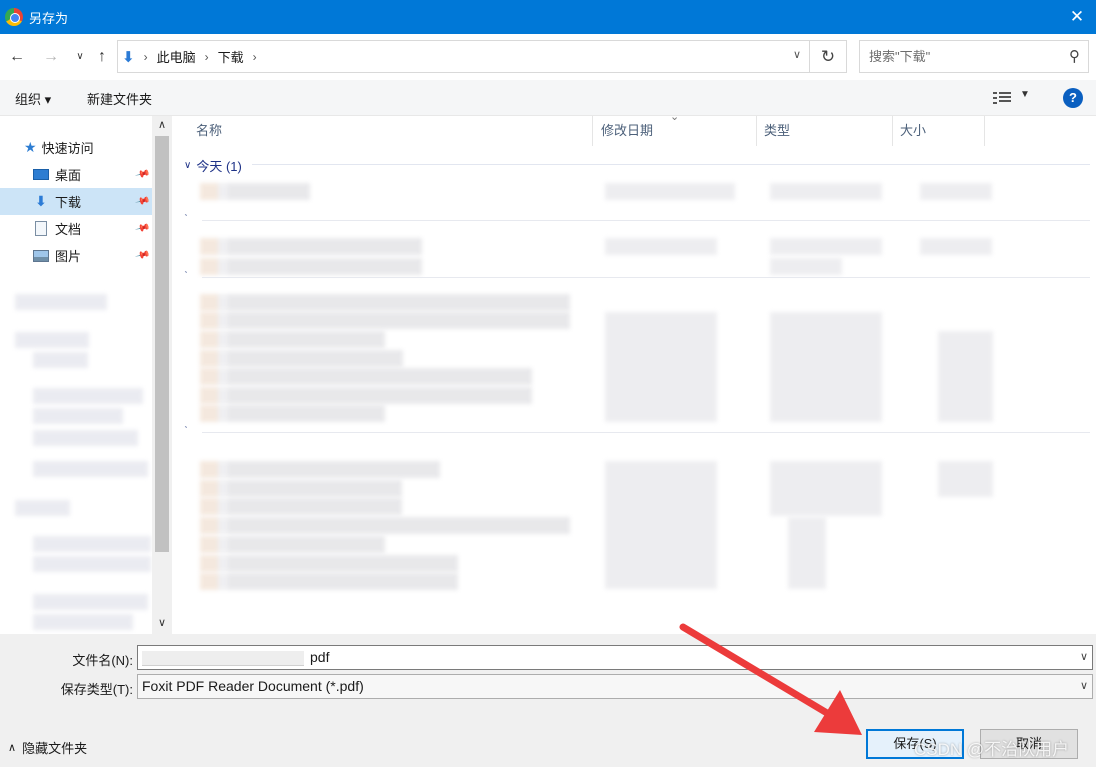 The image size is (1096, 767). What do you see at coordinates (51, 57) in the screenshot?
I see `forward-arrow-icon: →` at bounding box center [51, 57].